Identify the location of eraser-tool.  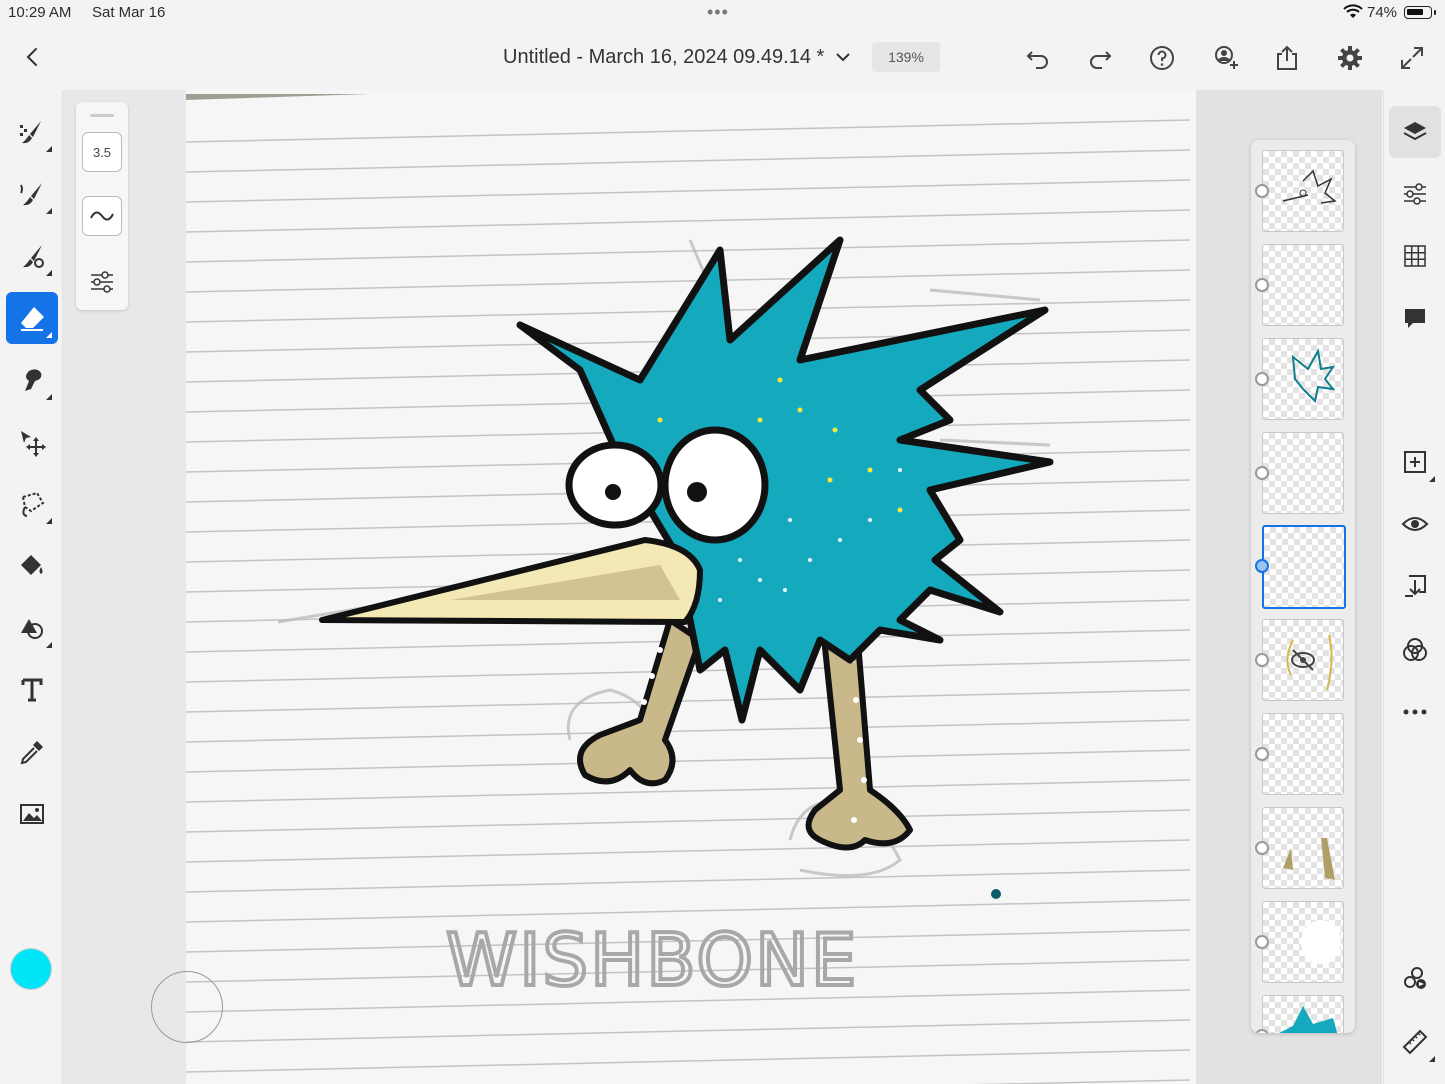
(32, 318).